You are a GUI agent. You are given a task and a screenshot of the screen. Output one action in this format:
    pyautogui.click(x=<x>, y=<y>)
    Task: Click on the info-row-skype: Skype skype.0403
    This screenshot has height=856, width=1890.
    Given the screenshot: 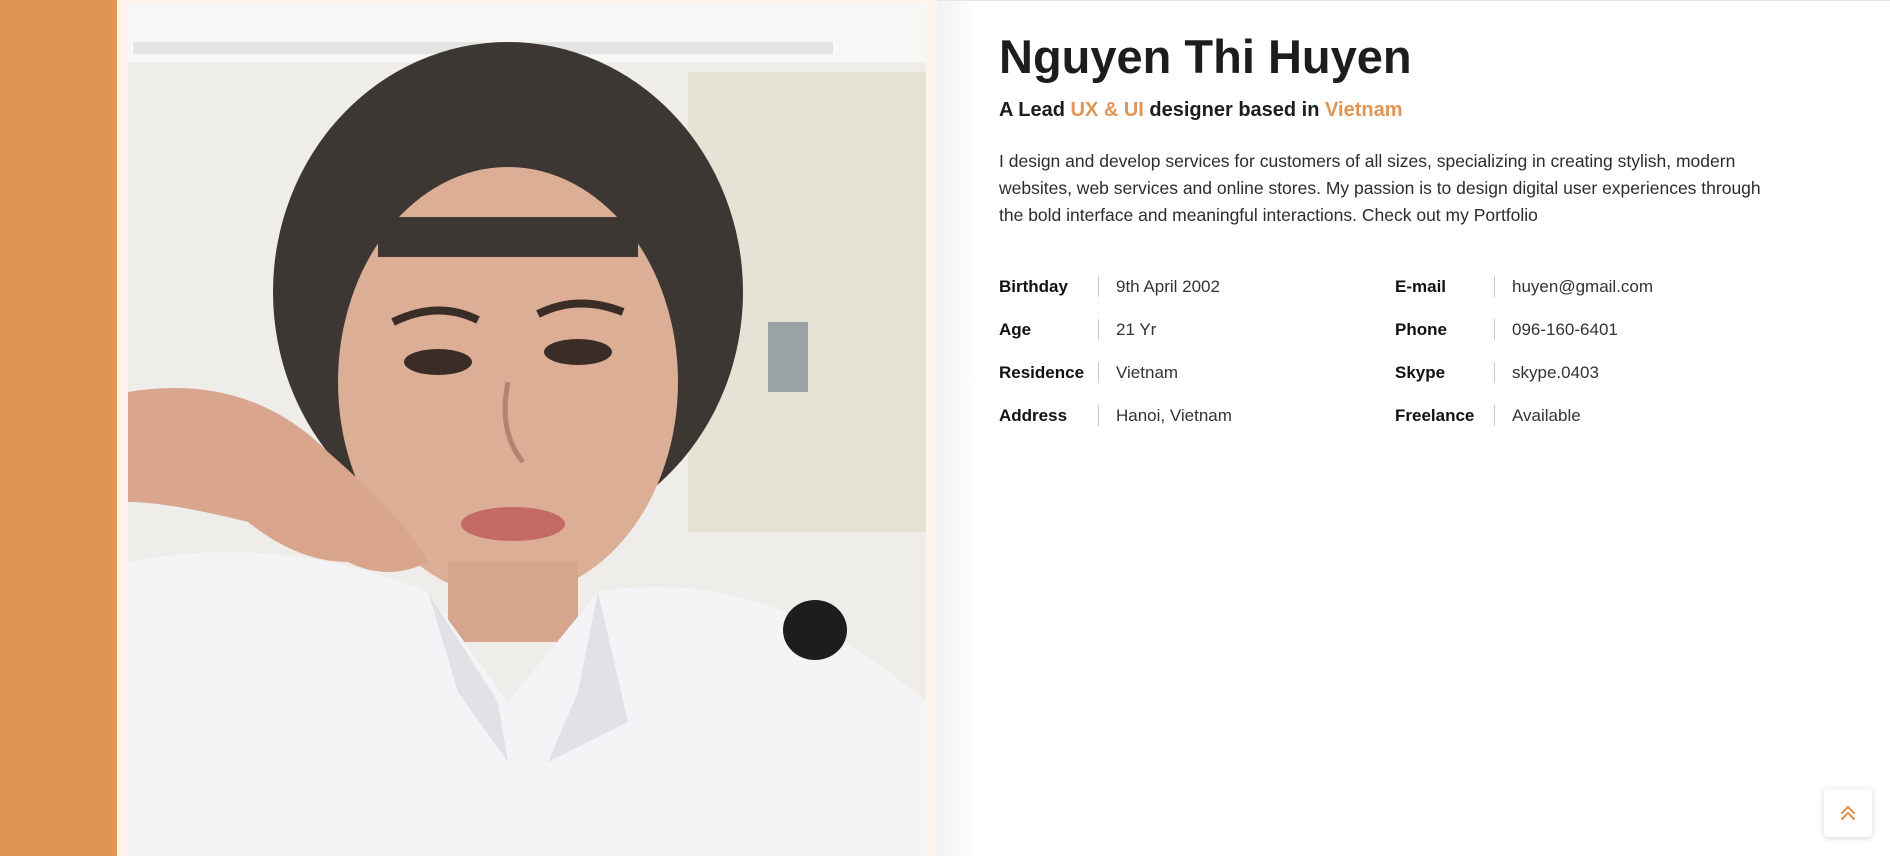 What is the action you would take?
    pyautogui.click(x=1590, y=372)
    